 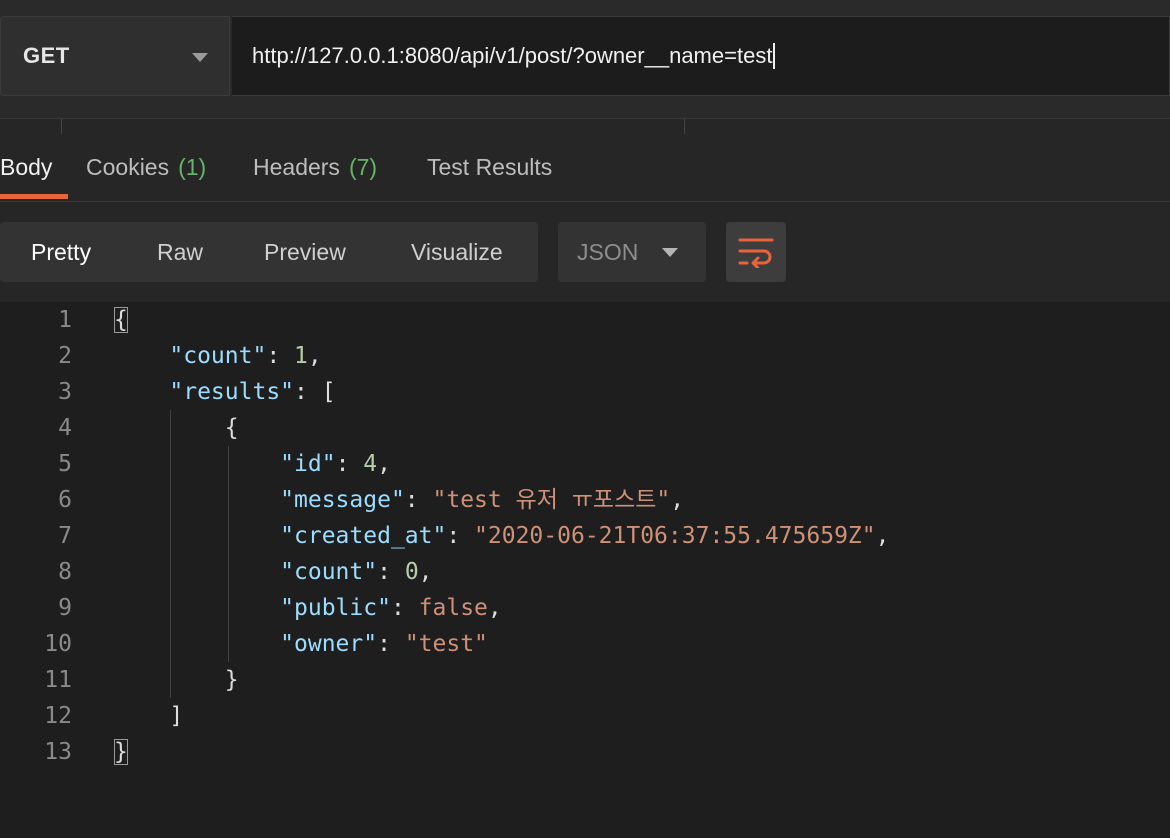 I want to click on code-content: "message": "test 유저 ㅠ포스트",, so click(x=482, y=500).